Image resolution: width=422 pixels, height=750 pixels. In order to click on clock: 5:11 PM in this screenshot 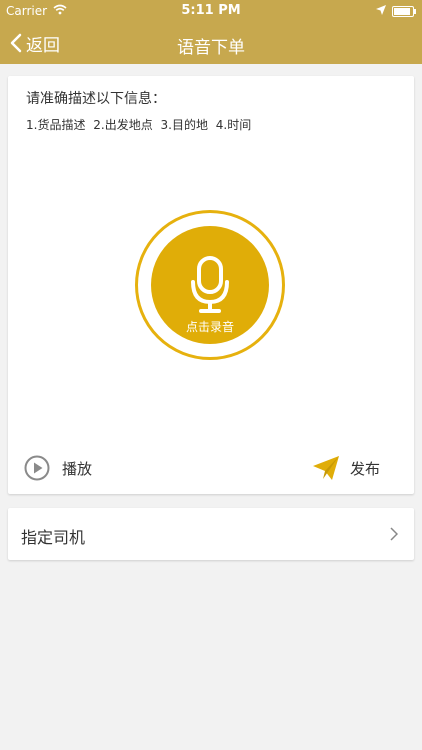, I will do `click(211, 10)`.